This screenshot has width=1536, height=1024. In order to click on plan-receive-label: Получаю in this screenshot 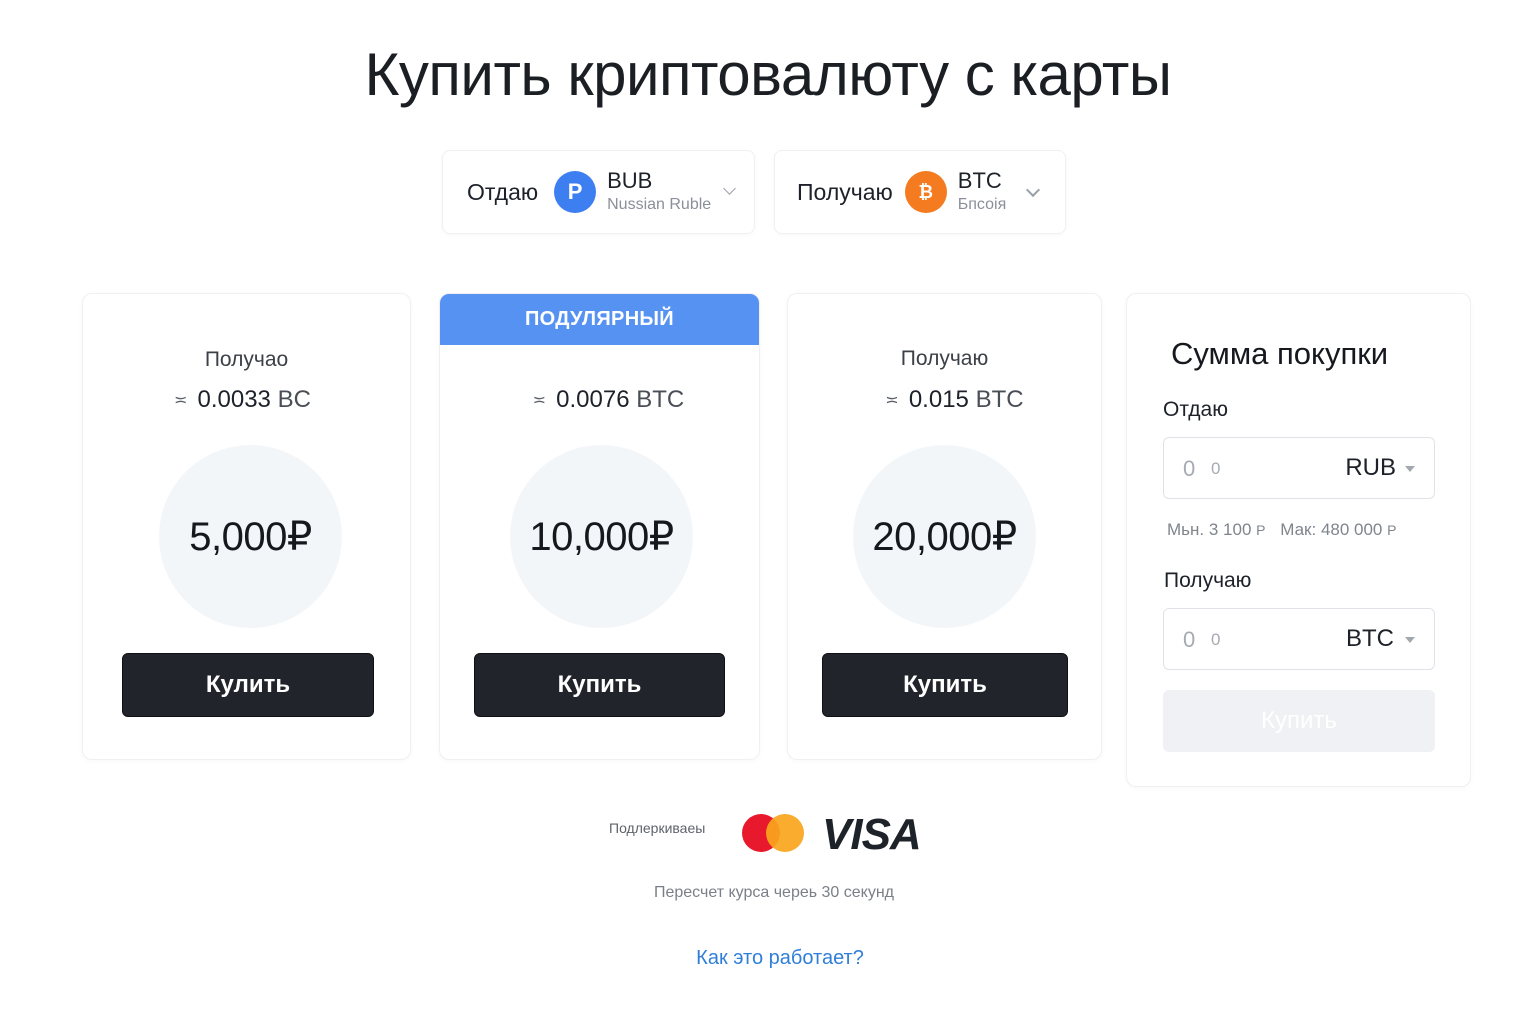, I will do `click(944, 358)`.